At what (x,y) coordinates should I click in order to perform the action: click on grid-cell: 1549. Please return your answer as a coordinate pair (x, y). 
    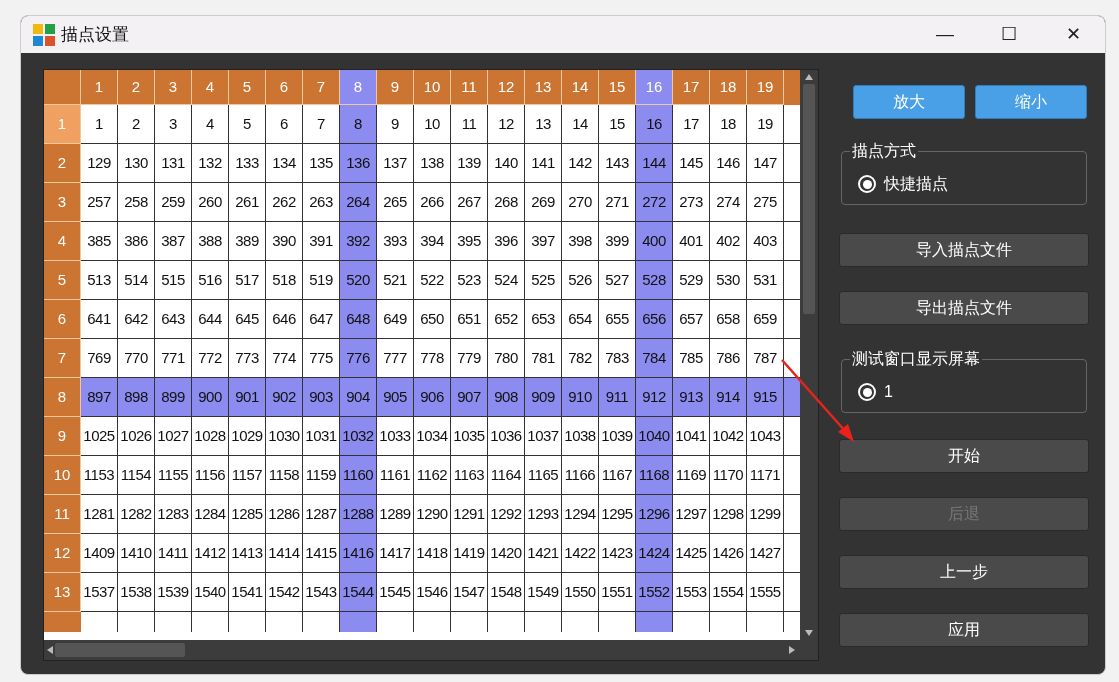
    Looking at the image, I should click on (543, 592).